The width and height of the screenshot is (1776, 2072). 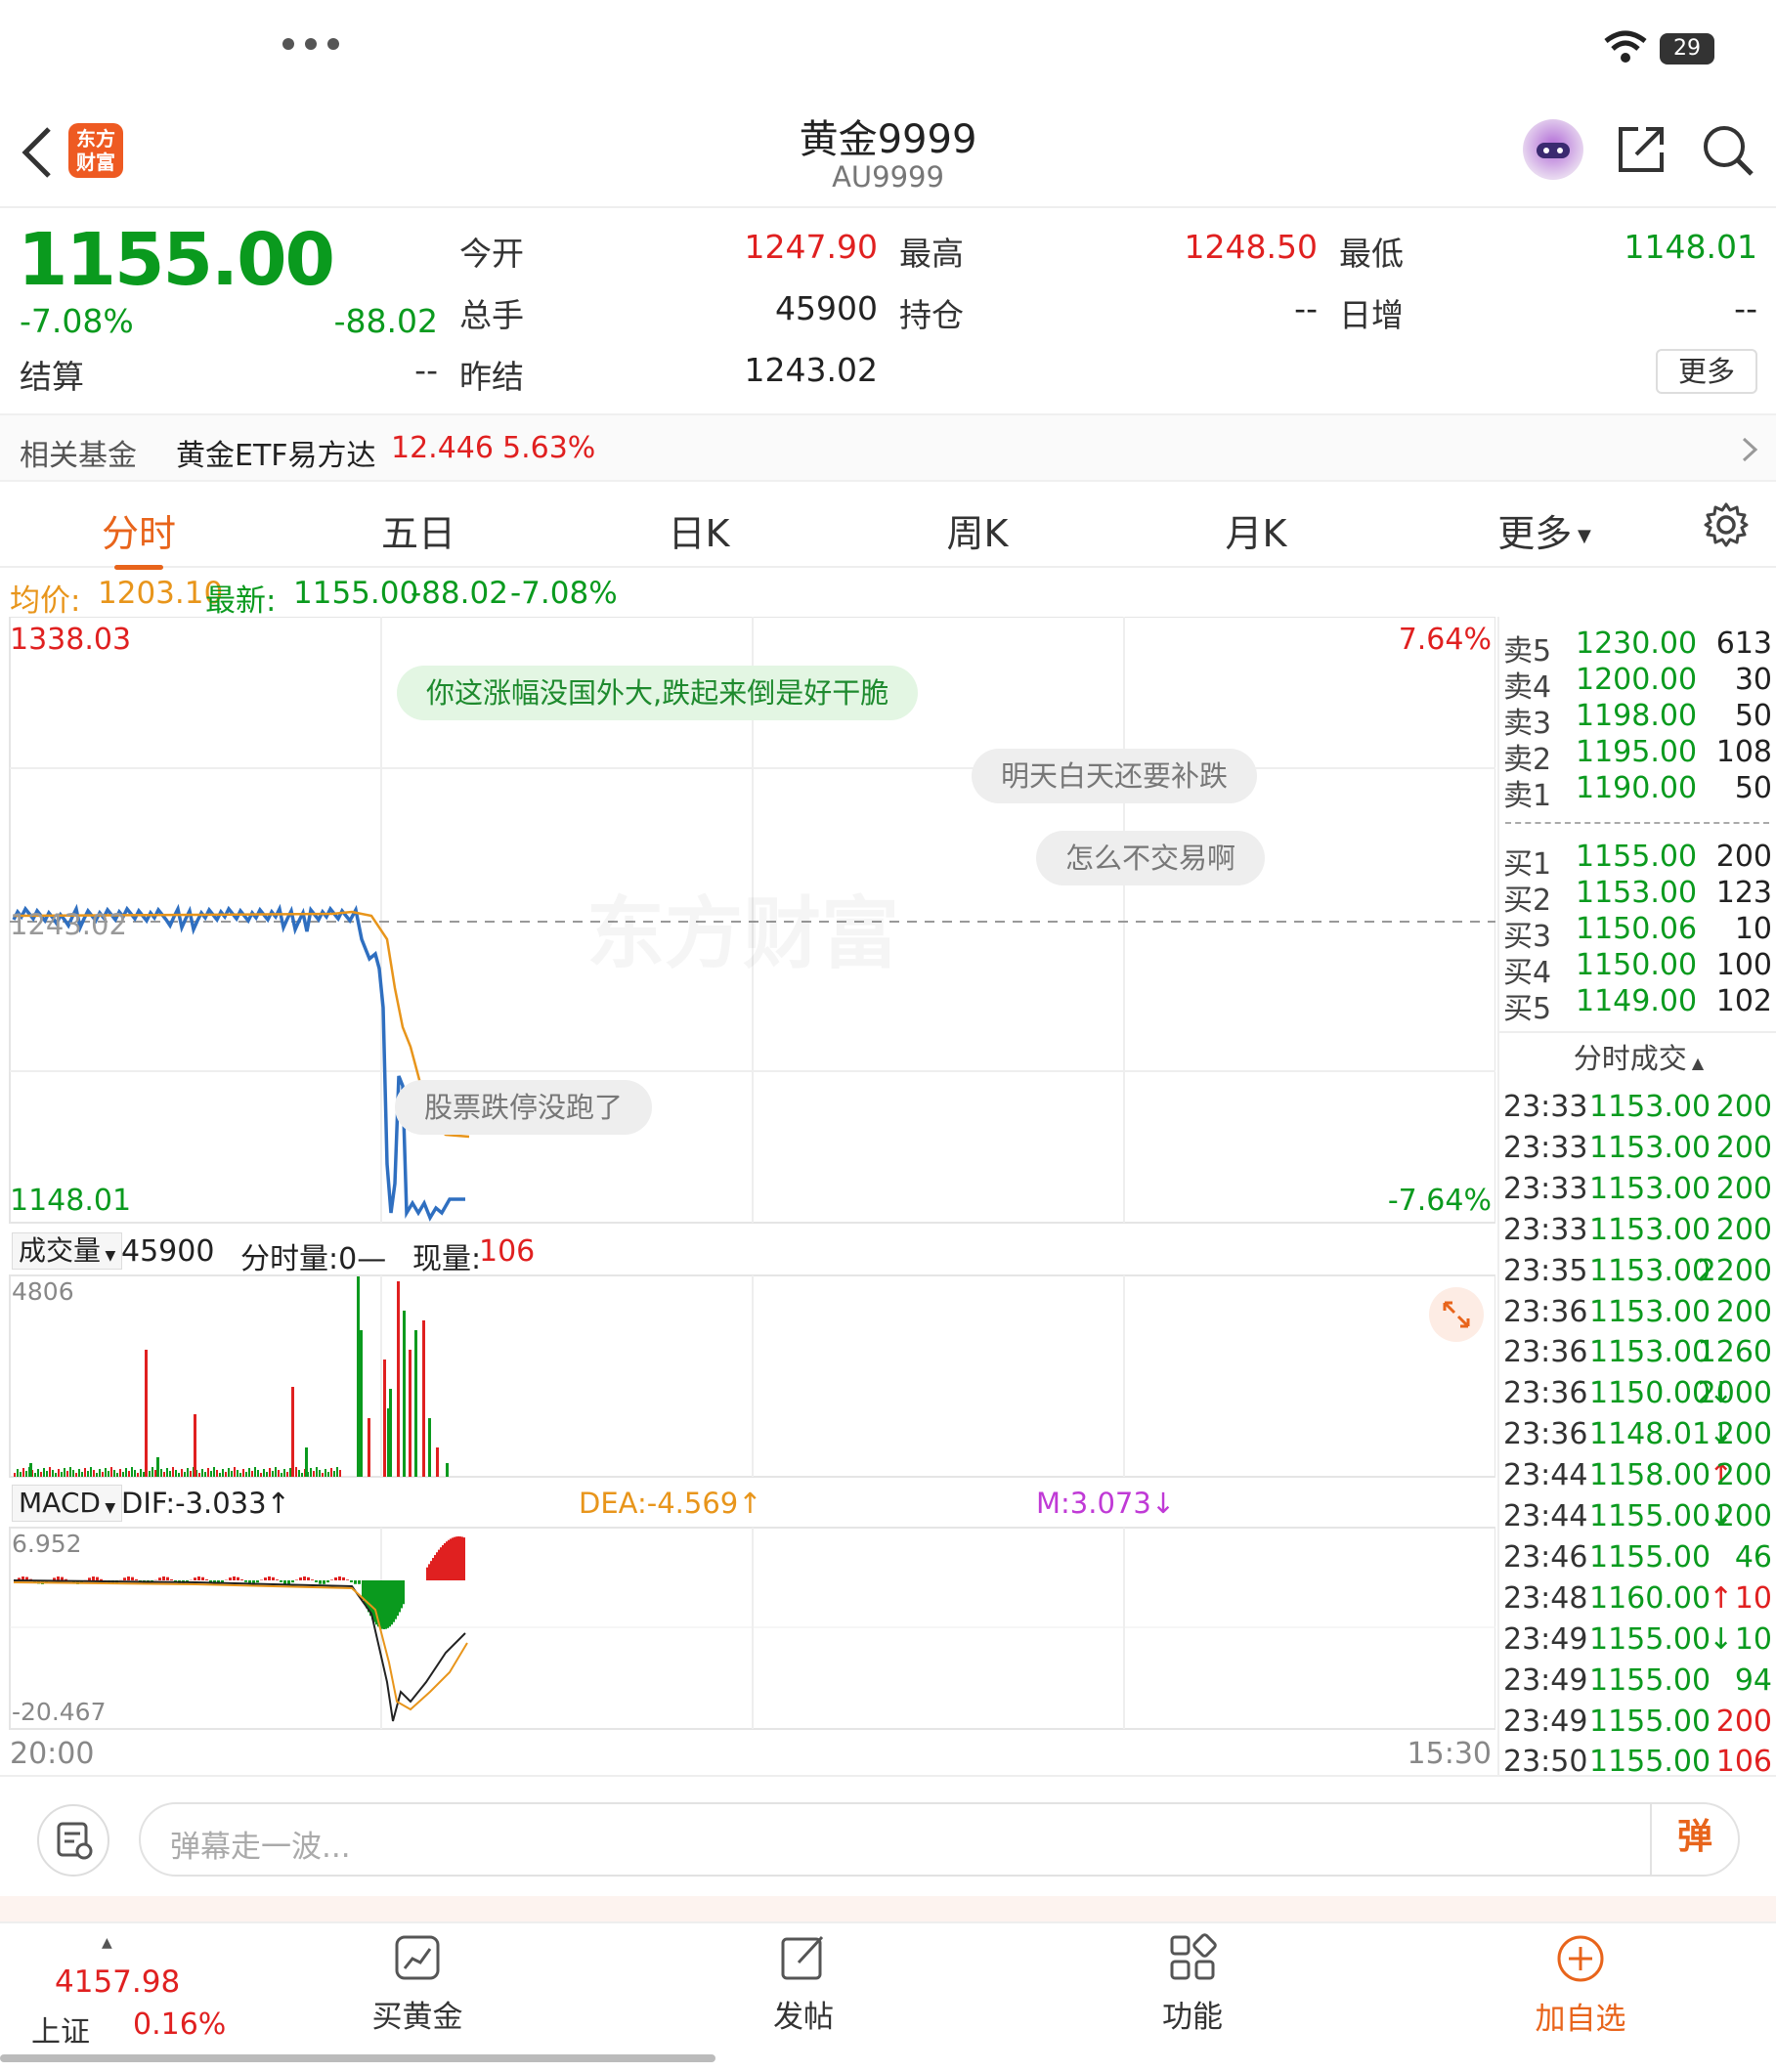 I want to click on volume-axis-max: 4806, so click(x=43, y=1291).